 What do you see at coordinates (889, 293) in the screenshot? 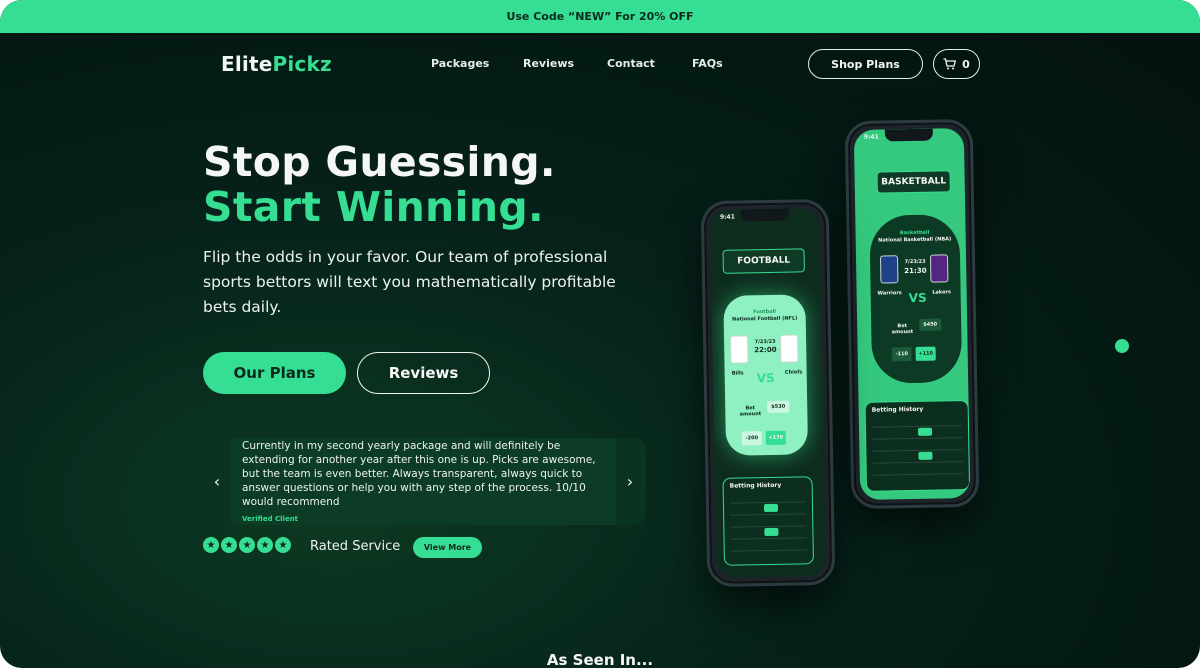
I see `home-team: Warriors` at bounding box center [889, 293].